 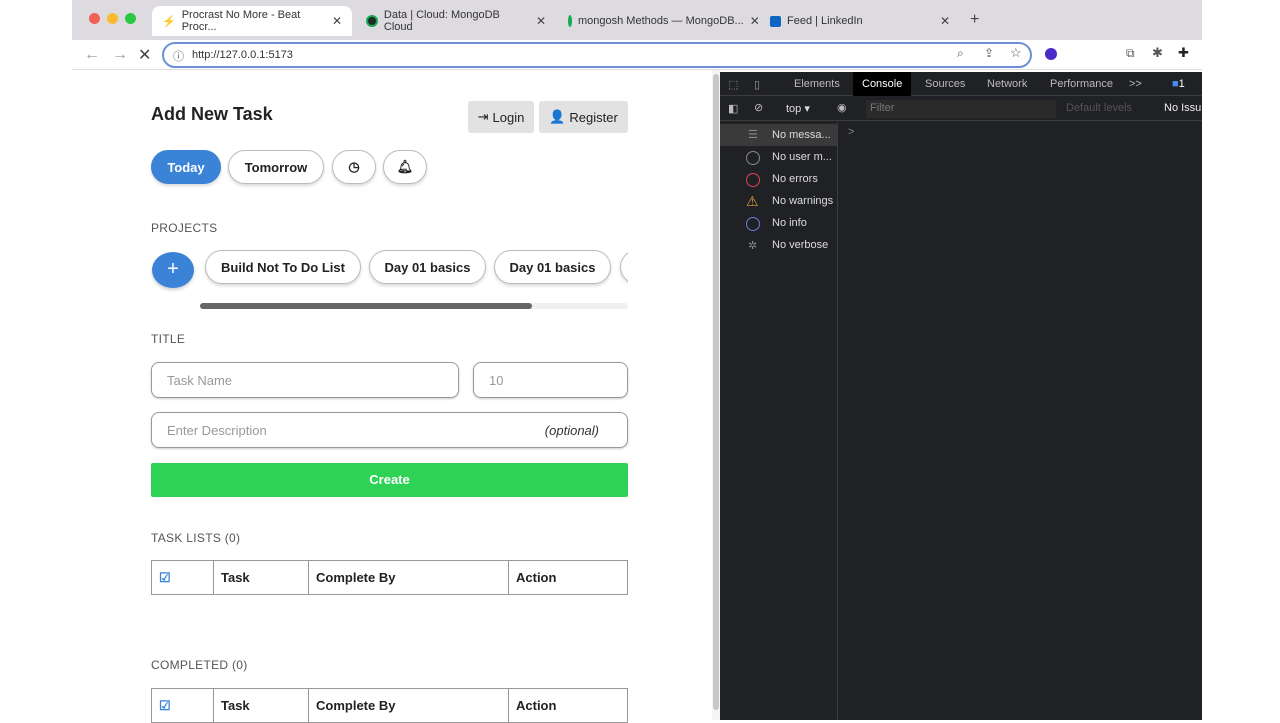 I want to click on description-placeholder: Enter Description, so click(x=217, y=430).